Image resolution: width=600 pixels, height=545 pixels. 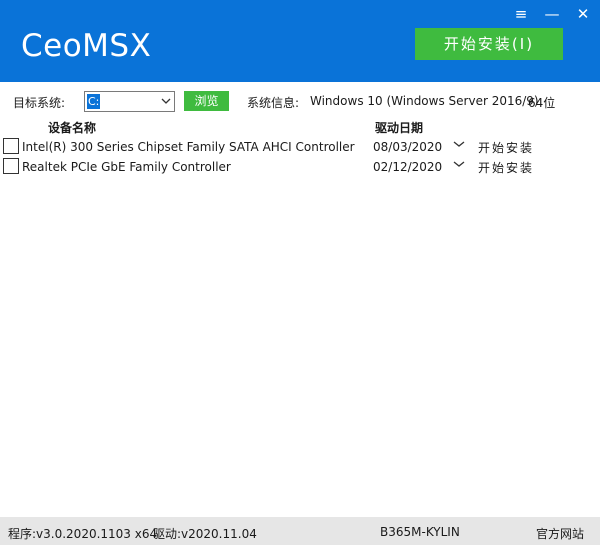 What do you see at coordinates (489, 44) in the screenshot?
I see `install-all-button: 开始安装(I)` at bounding box center [489, 44].